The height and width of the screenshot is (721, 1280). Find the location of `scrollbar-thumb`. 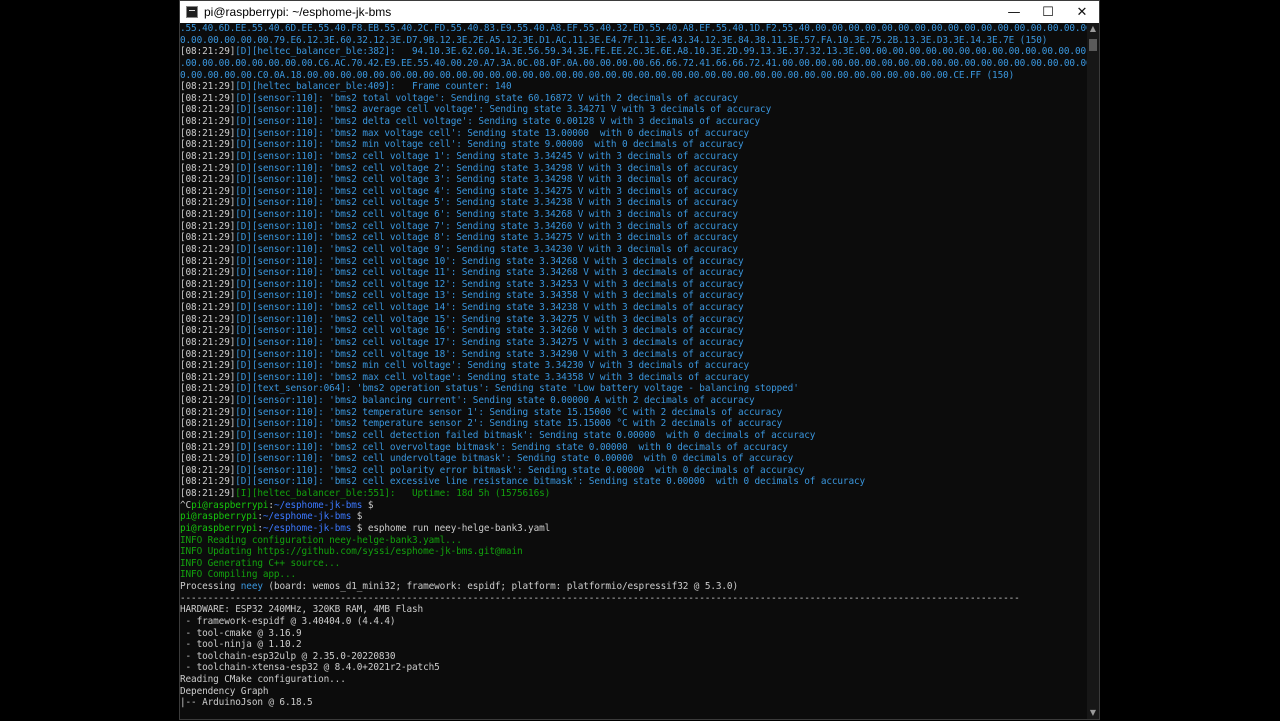

scrollbar-thumb is located at coordinates (1093, 45).